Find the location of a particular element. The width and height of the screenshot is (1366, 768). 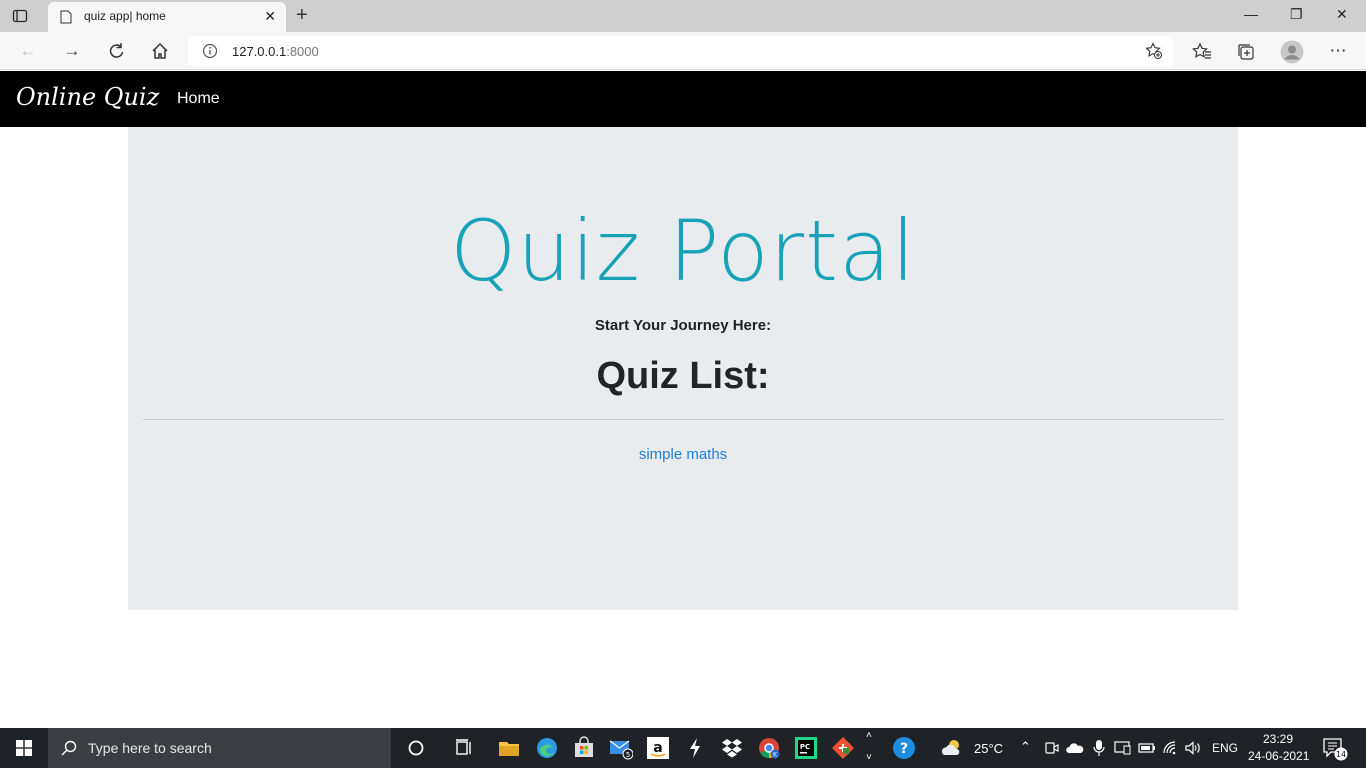

file-explorer-icon is located at coordinates (509, 748).